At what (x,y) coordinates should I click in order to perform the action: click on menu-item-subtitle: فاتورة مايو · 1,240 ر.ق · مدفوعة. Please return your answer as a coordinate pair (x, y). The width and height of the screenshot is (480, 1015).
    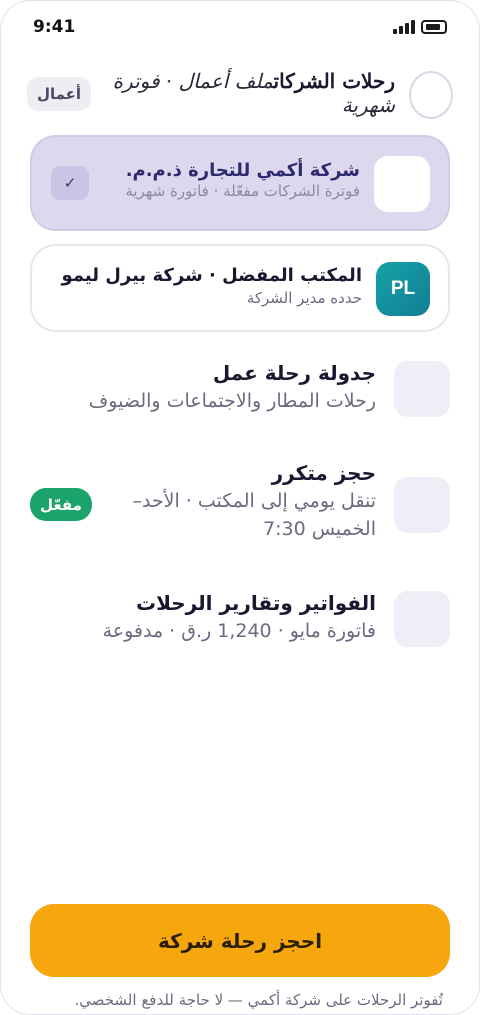
    Looking at the image, I should click on (239, 631).